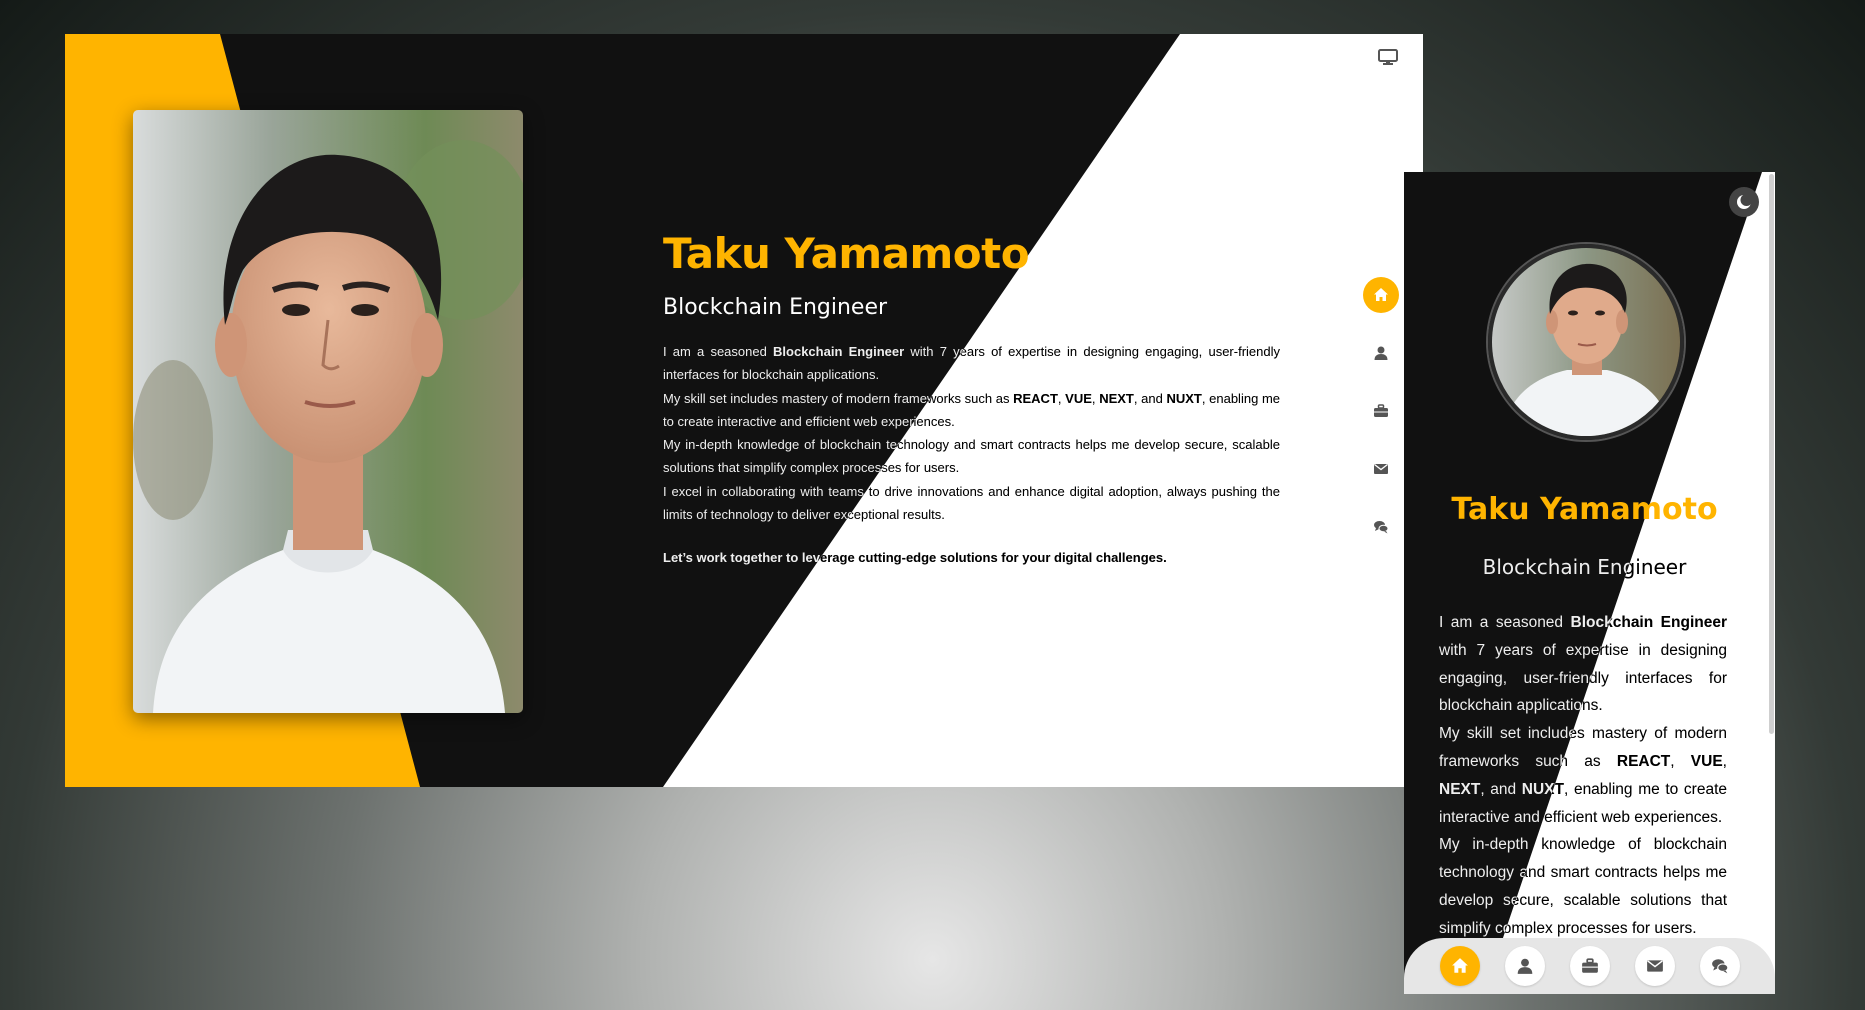 The width and height of the screenshot is (1865, 1010). I want to click on nav-contact-button, so click(1381, 469).